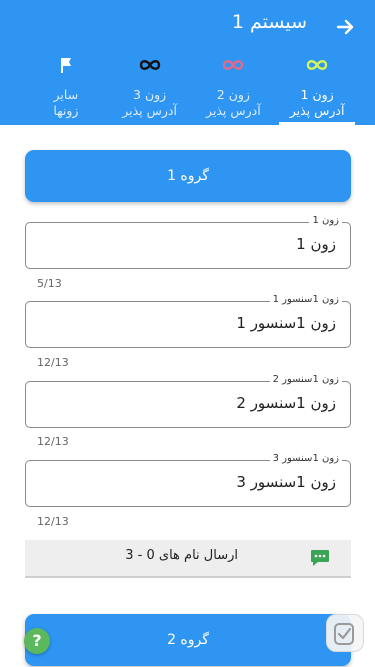 This screenshot has height=667, width=375. Describe the element at coordinates (37, 641) in the screenshot. I see `help-button: ?` at that location.